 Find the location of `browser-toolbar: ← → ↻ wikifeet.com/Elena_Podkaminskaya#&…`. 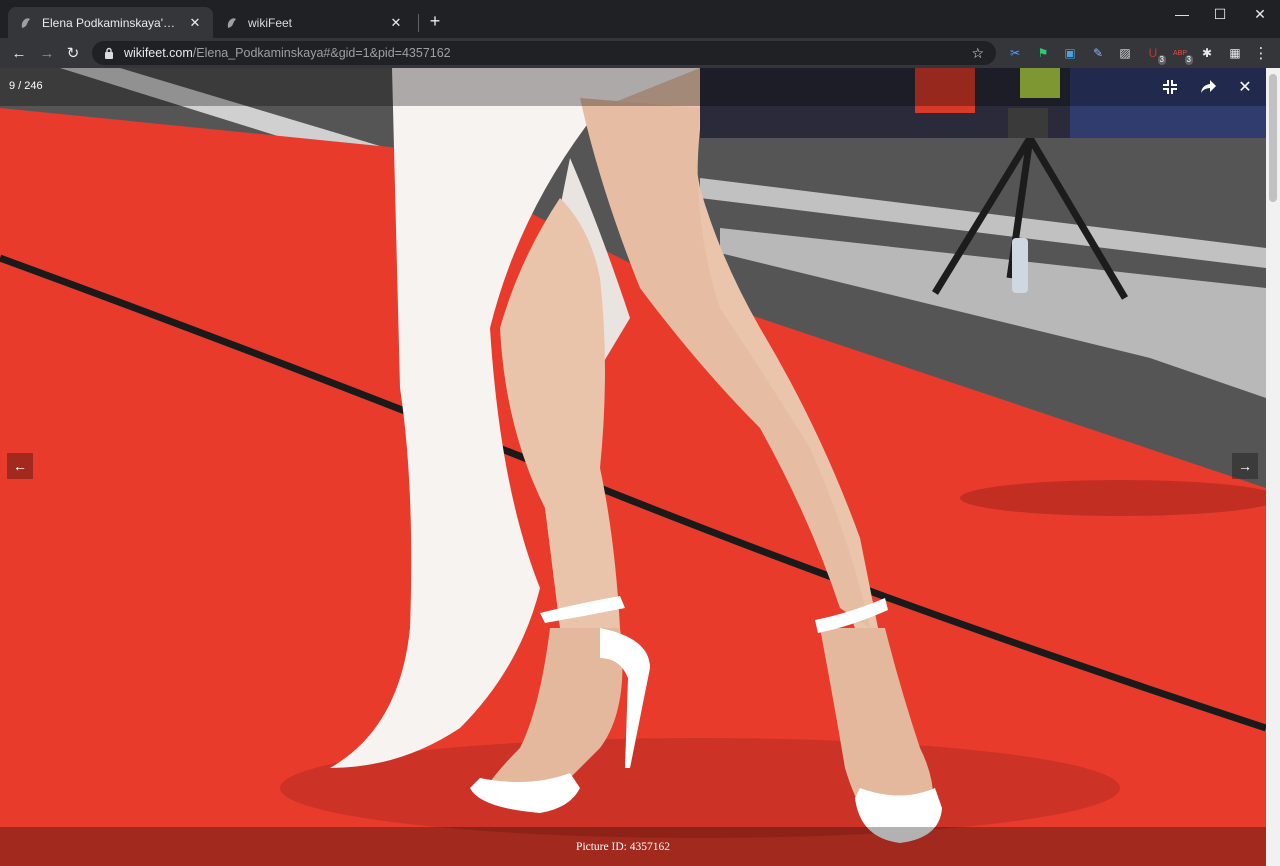

browser-toolbar: ← → ↻ wikifeet.com/Elena_Podkaminskaya#&… is located at coordinates (640, 53).